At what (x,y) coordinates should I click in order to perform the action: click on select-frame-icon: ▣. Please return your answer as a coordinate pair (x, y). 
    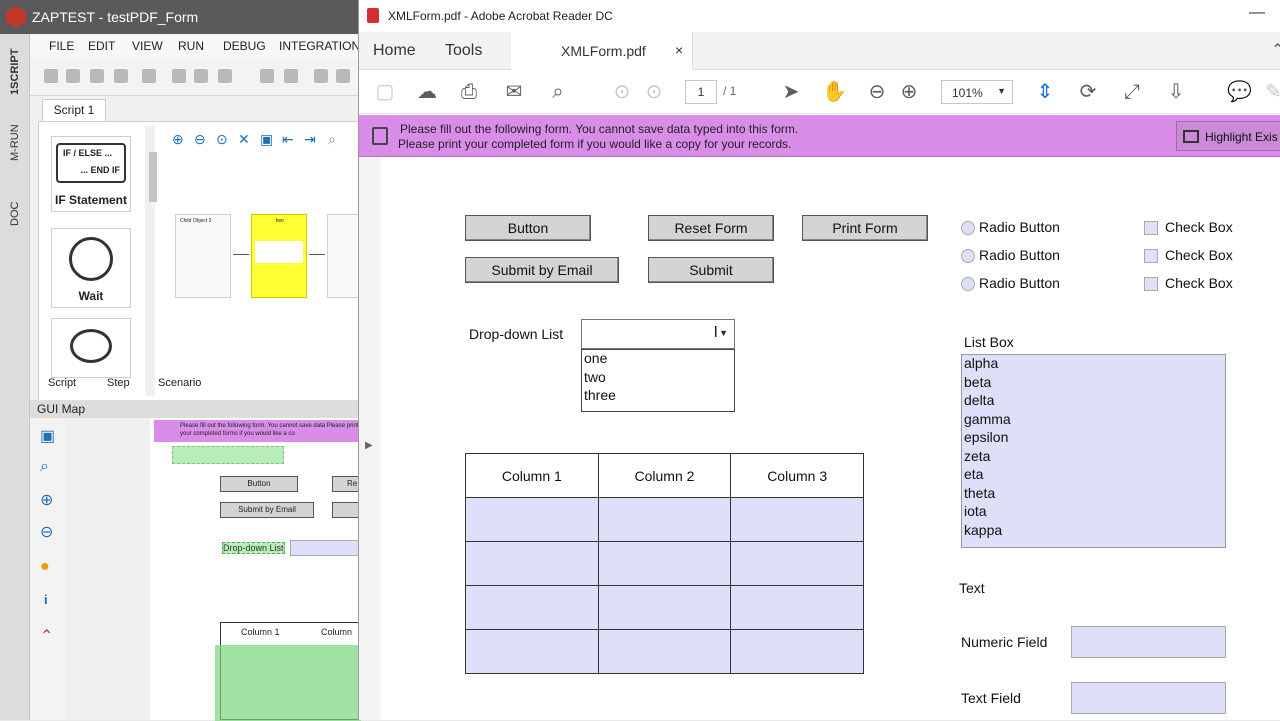
    Looking at the image, I should click on (47, 436).